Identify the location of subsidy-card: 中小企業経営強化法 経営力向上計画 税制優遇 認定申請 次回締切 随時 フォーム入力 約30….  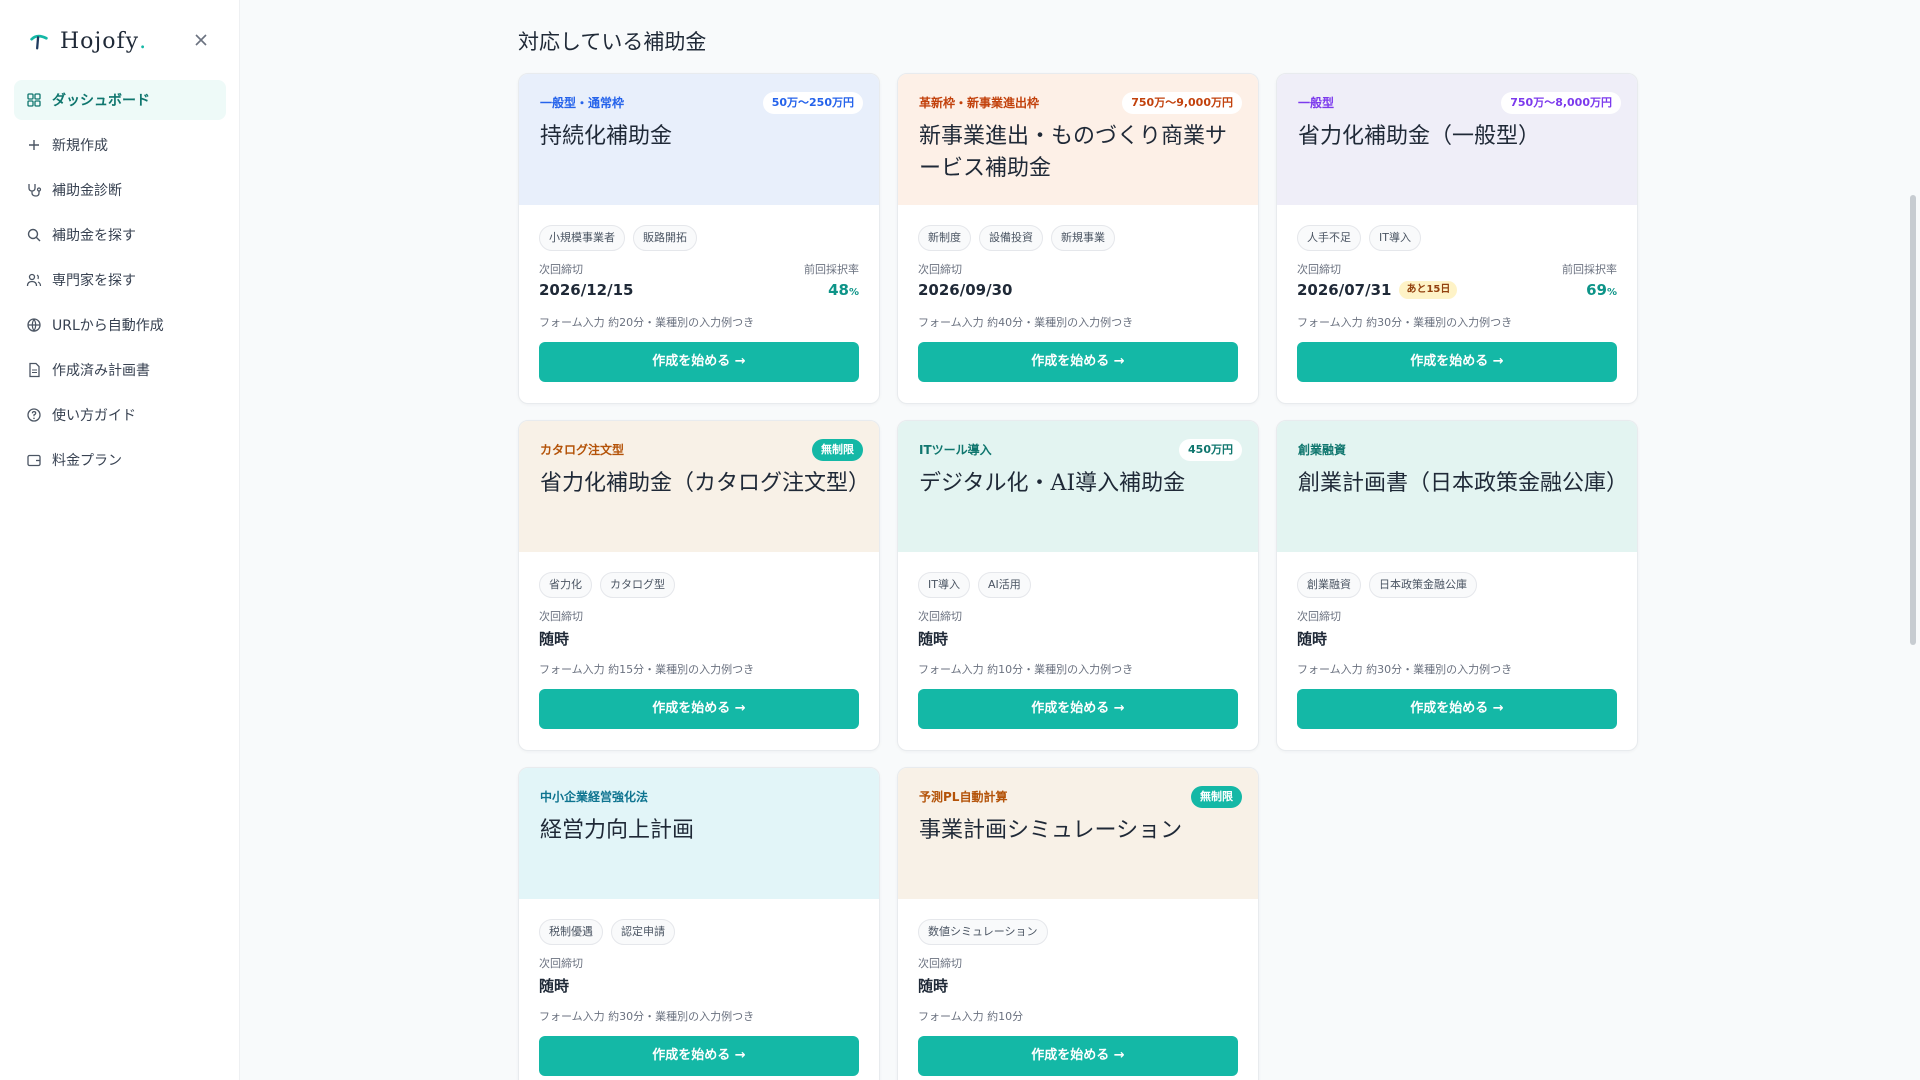
(699, 923).